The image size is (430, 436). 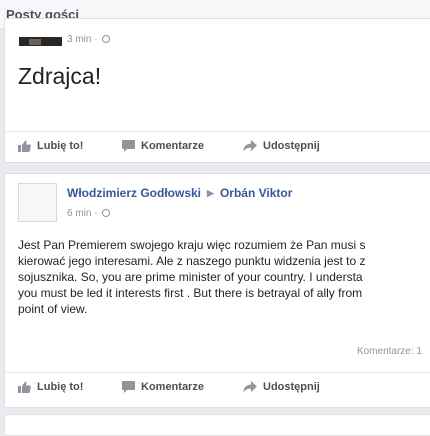 I want to click on post-author-line: Włodzimierz Godłowski ▶ Orbán Viktor, so click(x=179, y=193).